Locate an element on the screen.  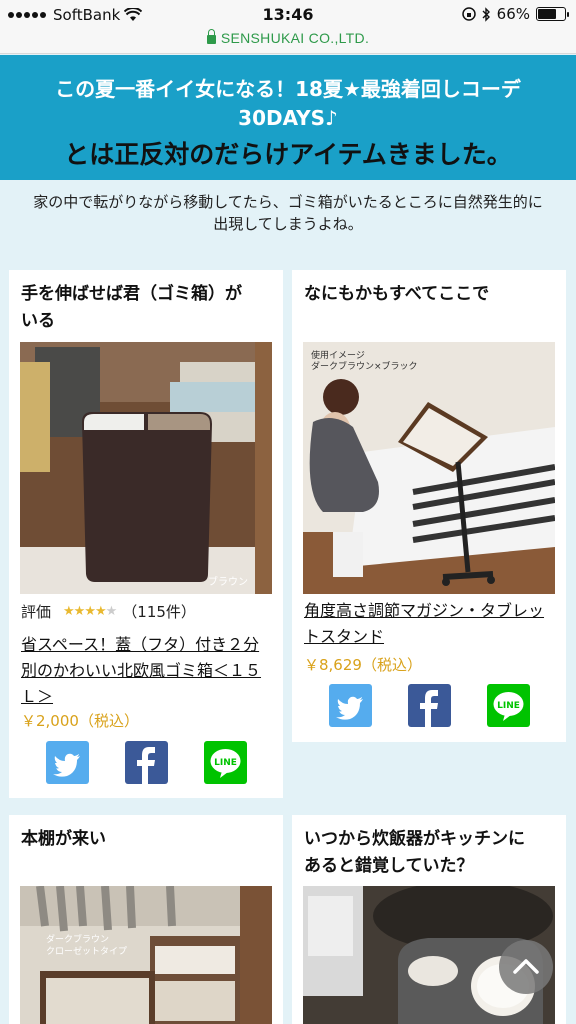
product-price: ￥8,629（税込） is located at coordinates (363, 665).